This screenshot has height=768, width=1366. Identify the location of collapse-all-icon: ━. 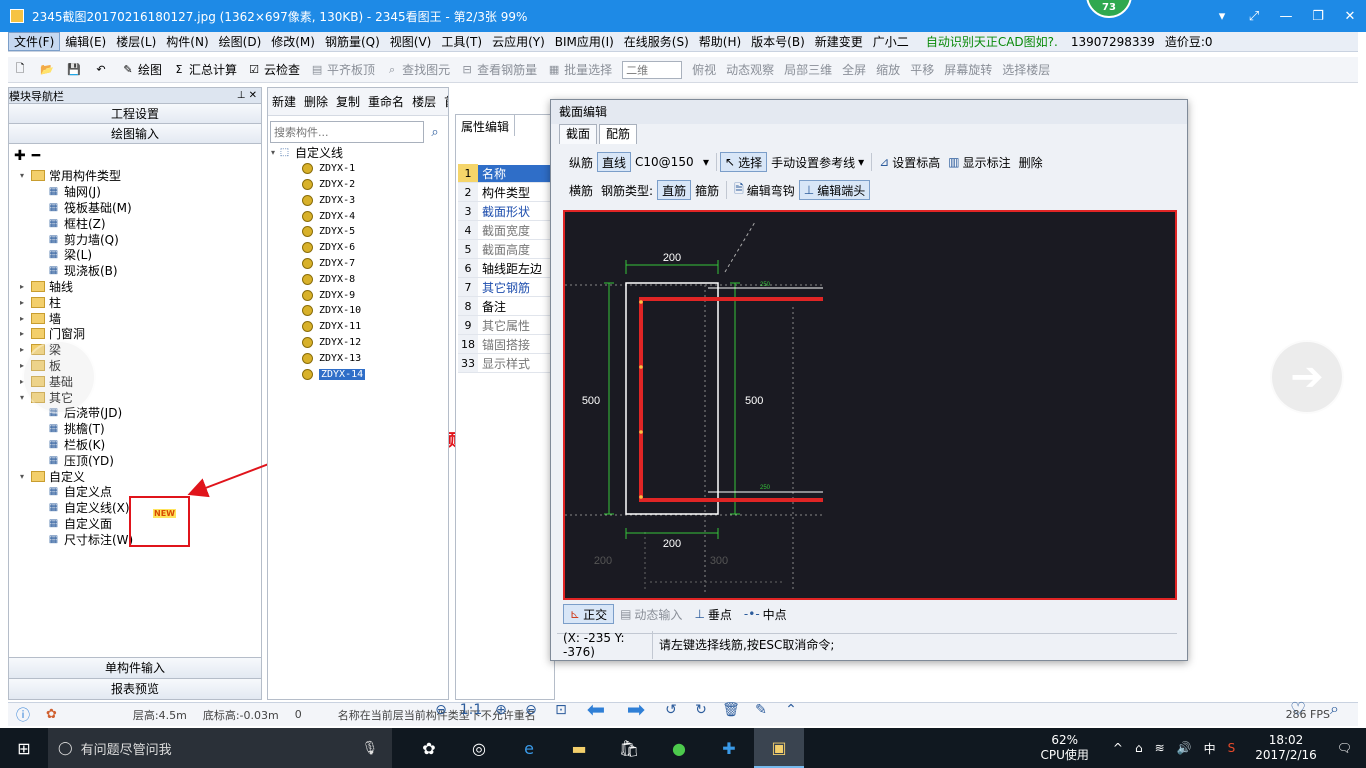
(36, 156).